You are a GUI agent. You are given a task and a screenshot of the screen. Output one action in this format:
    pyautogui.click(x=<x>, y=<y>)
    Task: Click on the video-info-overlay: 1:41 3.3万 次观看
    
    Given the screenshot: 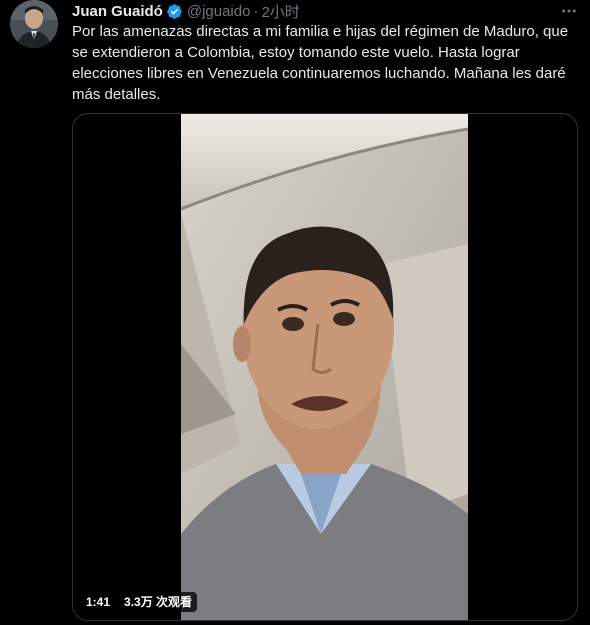 What is the action you would take?
    pyautogui.click(x=139, y=602)
    